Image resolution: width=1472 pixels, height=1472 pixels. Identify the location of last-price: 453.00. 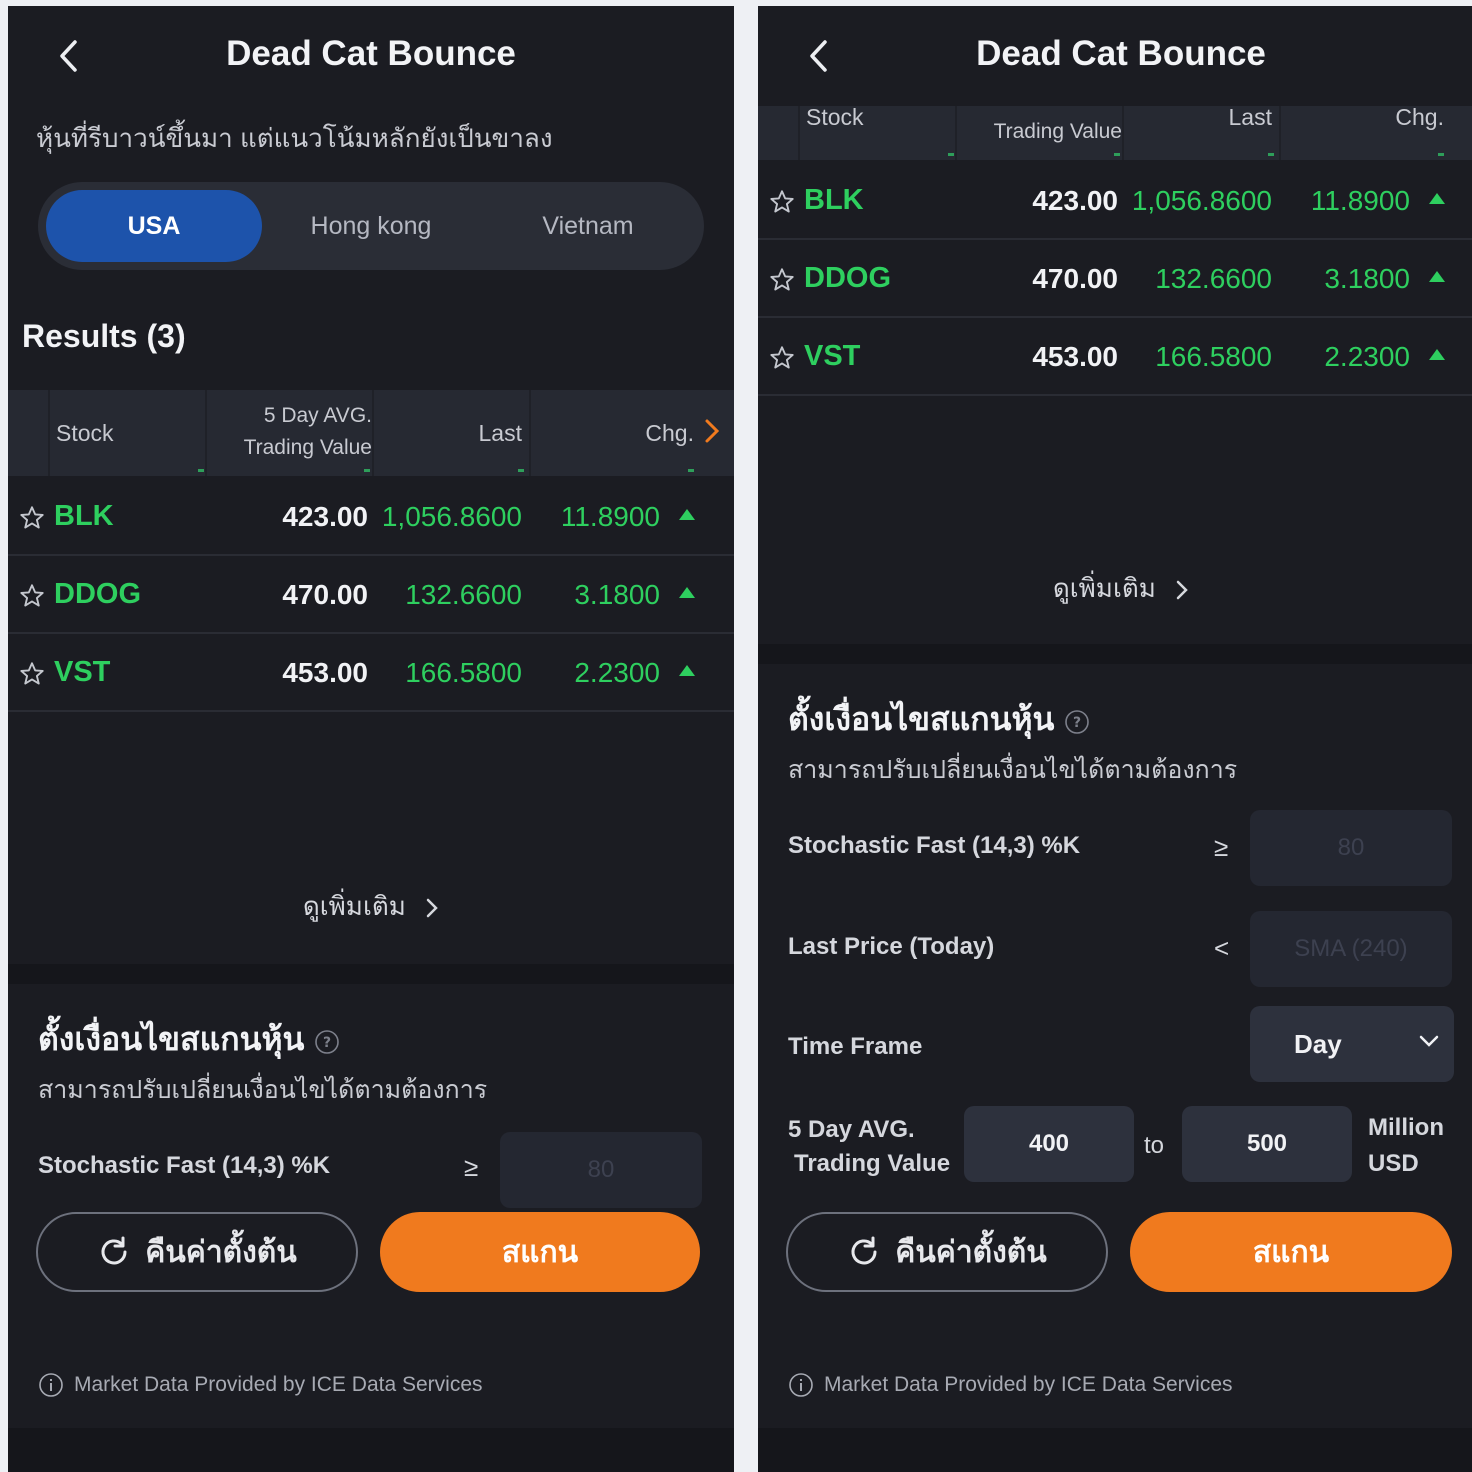
(1075, 356).